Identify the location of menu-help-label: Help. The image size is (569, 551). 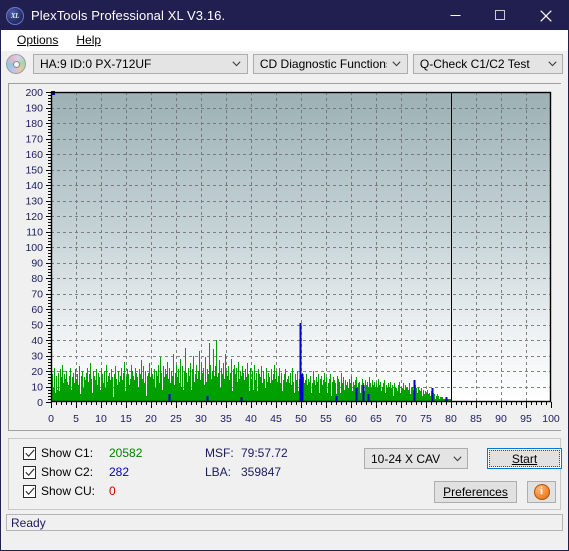
(89, 40).